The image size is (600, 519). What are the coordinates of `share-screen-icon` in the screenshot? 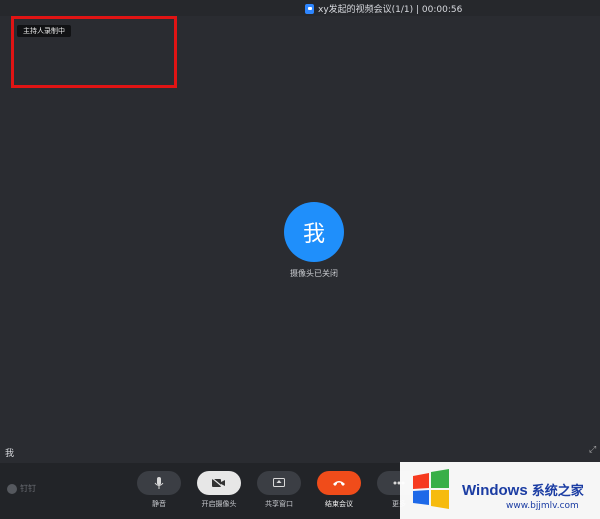 It's located at (279, 482).